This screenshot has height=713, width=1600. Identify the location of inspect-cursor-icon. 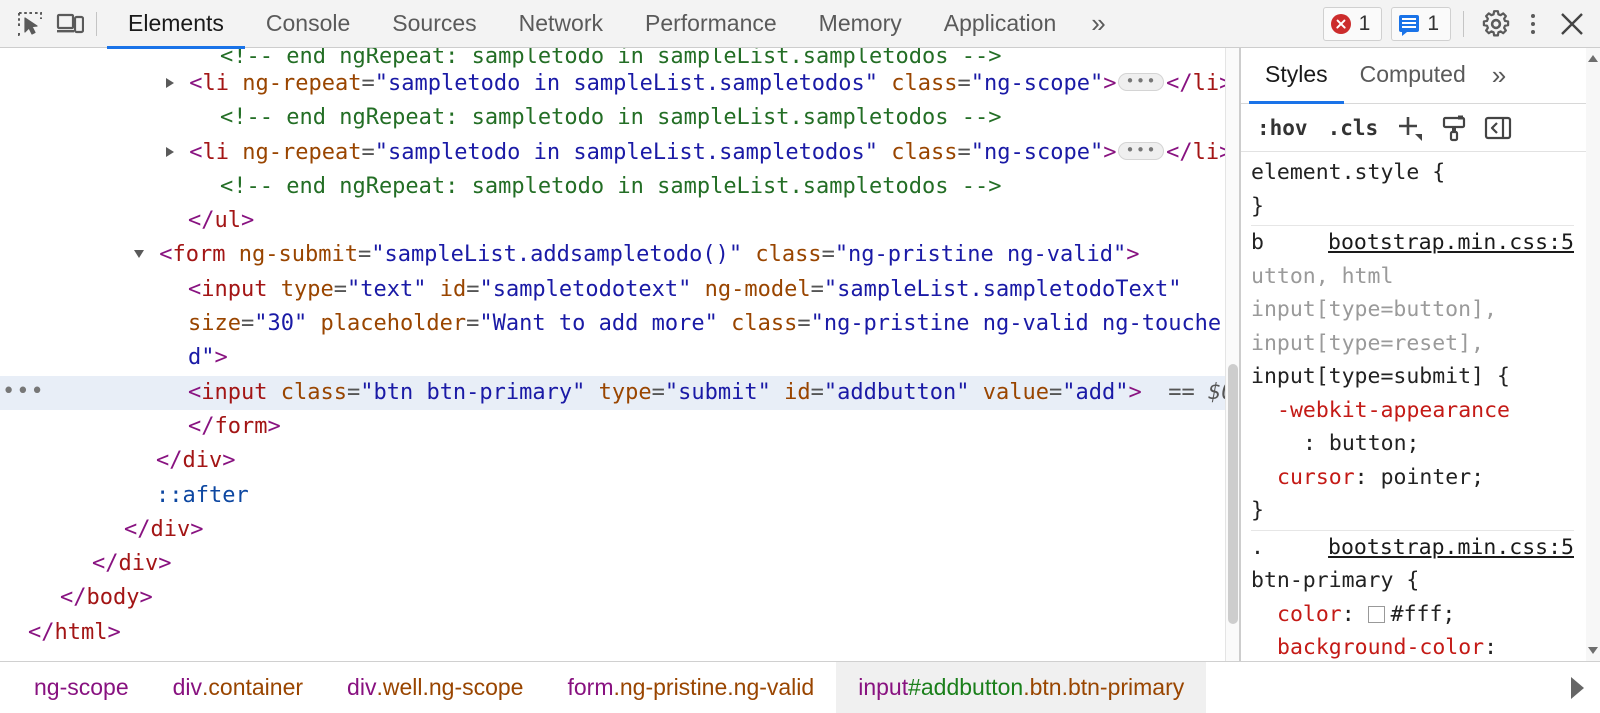
(30, 24).